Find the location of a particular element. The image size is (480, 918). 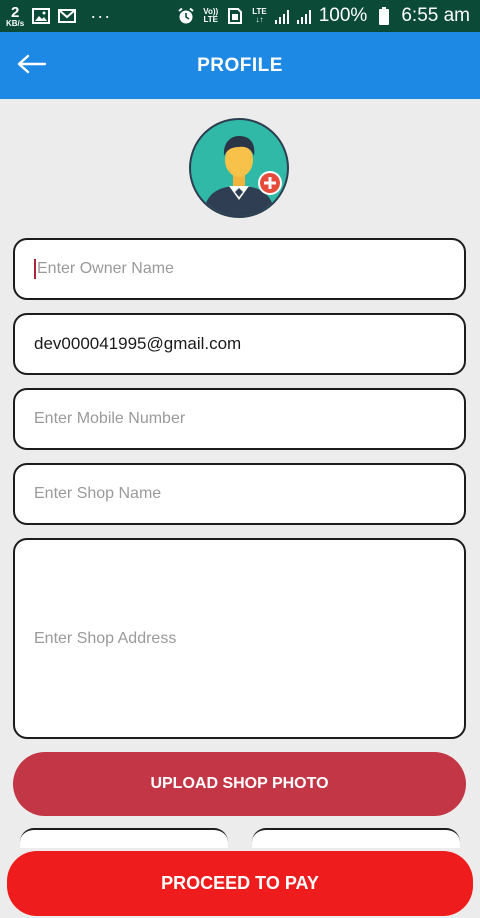

partial-field-right is located at coordinates (356, 838).